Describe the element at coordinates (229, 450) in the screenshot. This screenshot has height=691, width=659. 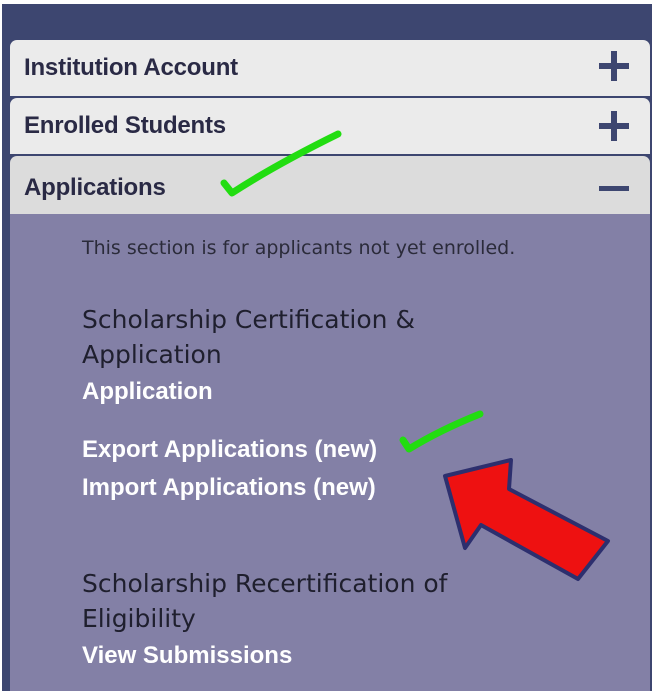
I see `link-export-applications: Export Applications (new)` at that location.